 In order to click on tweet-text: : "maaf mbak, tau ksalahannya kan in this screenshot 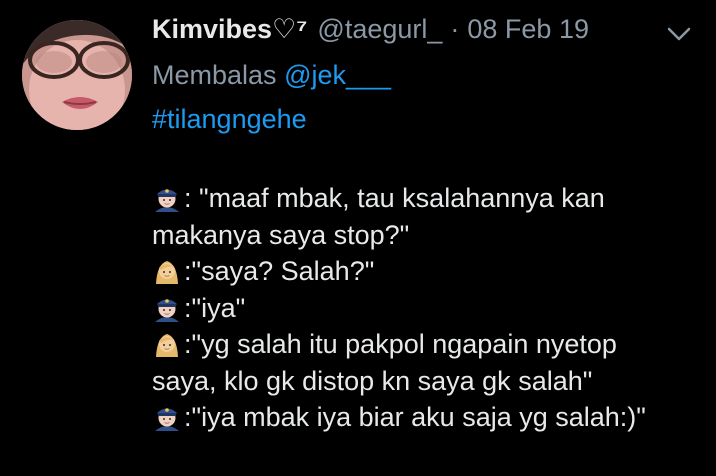, I will do `click(394, 198)`.